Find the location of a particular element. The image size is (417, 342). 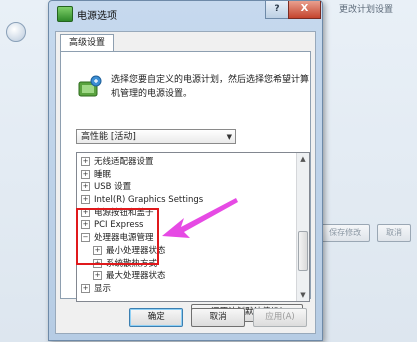

tree-scrollbar: ▲ ▼ is located at coordinates (302, 227).